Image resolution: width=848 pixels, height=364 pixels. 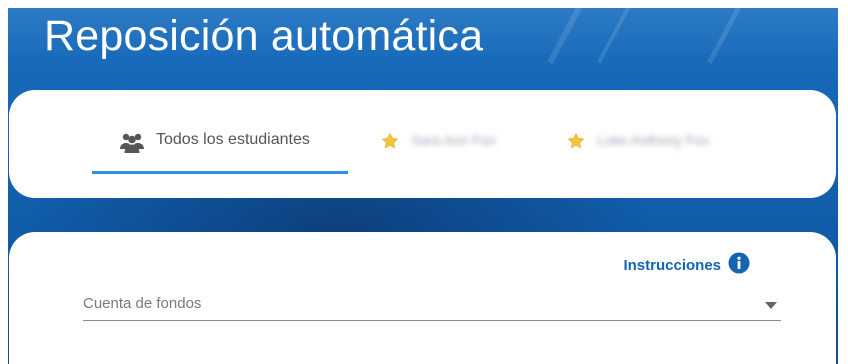 I want to click on instructions-label: Instrucciones, so click(x=672, y=265).